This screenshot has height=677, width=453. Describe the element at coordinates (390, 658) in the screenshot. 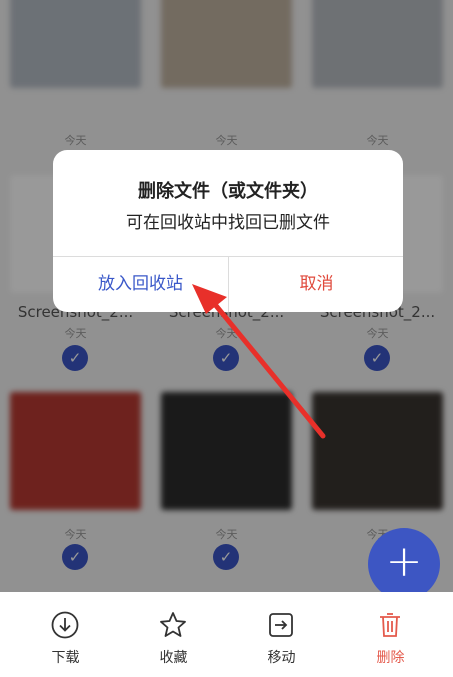

I see `delete-label: 删除` at that location.